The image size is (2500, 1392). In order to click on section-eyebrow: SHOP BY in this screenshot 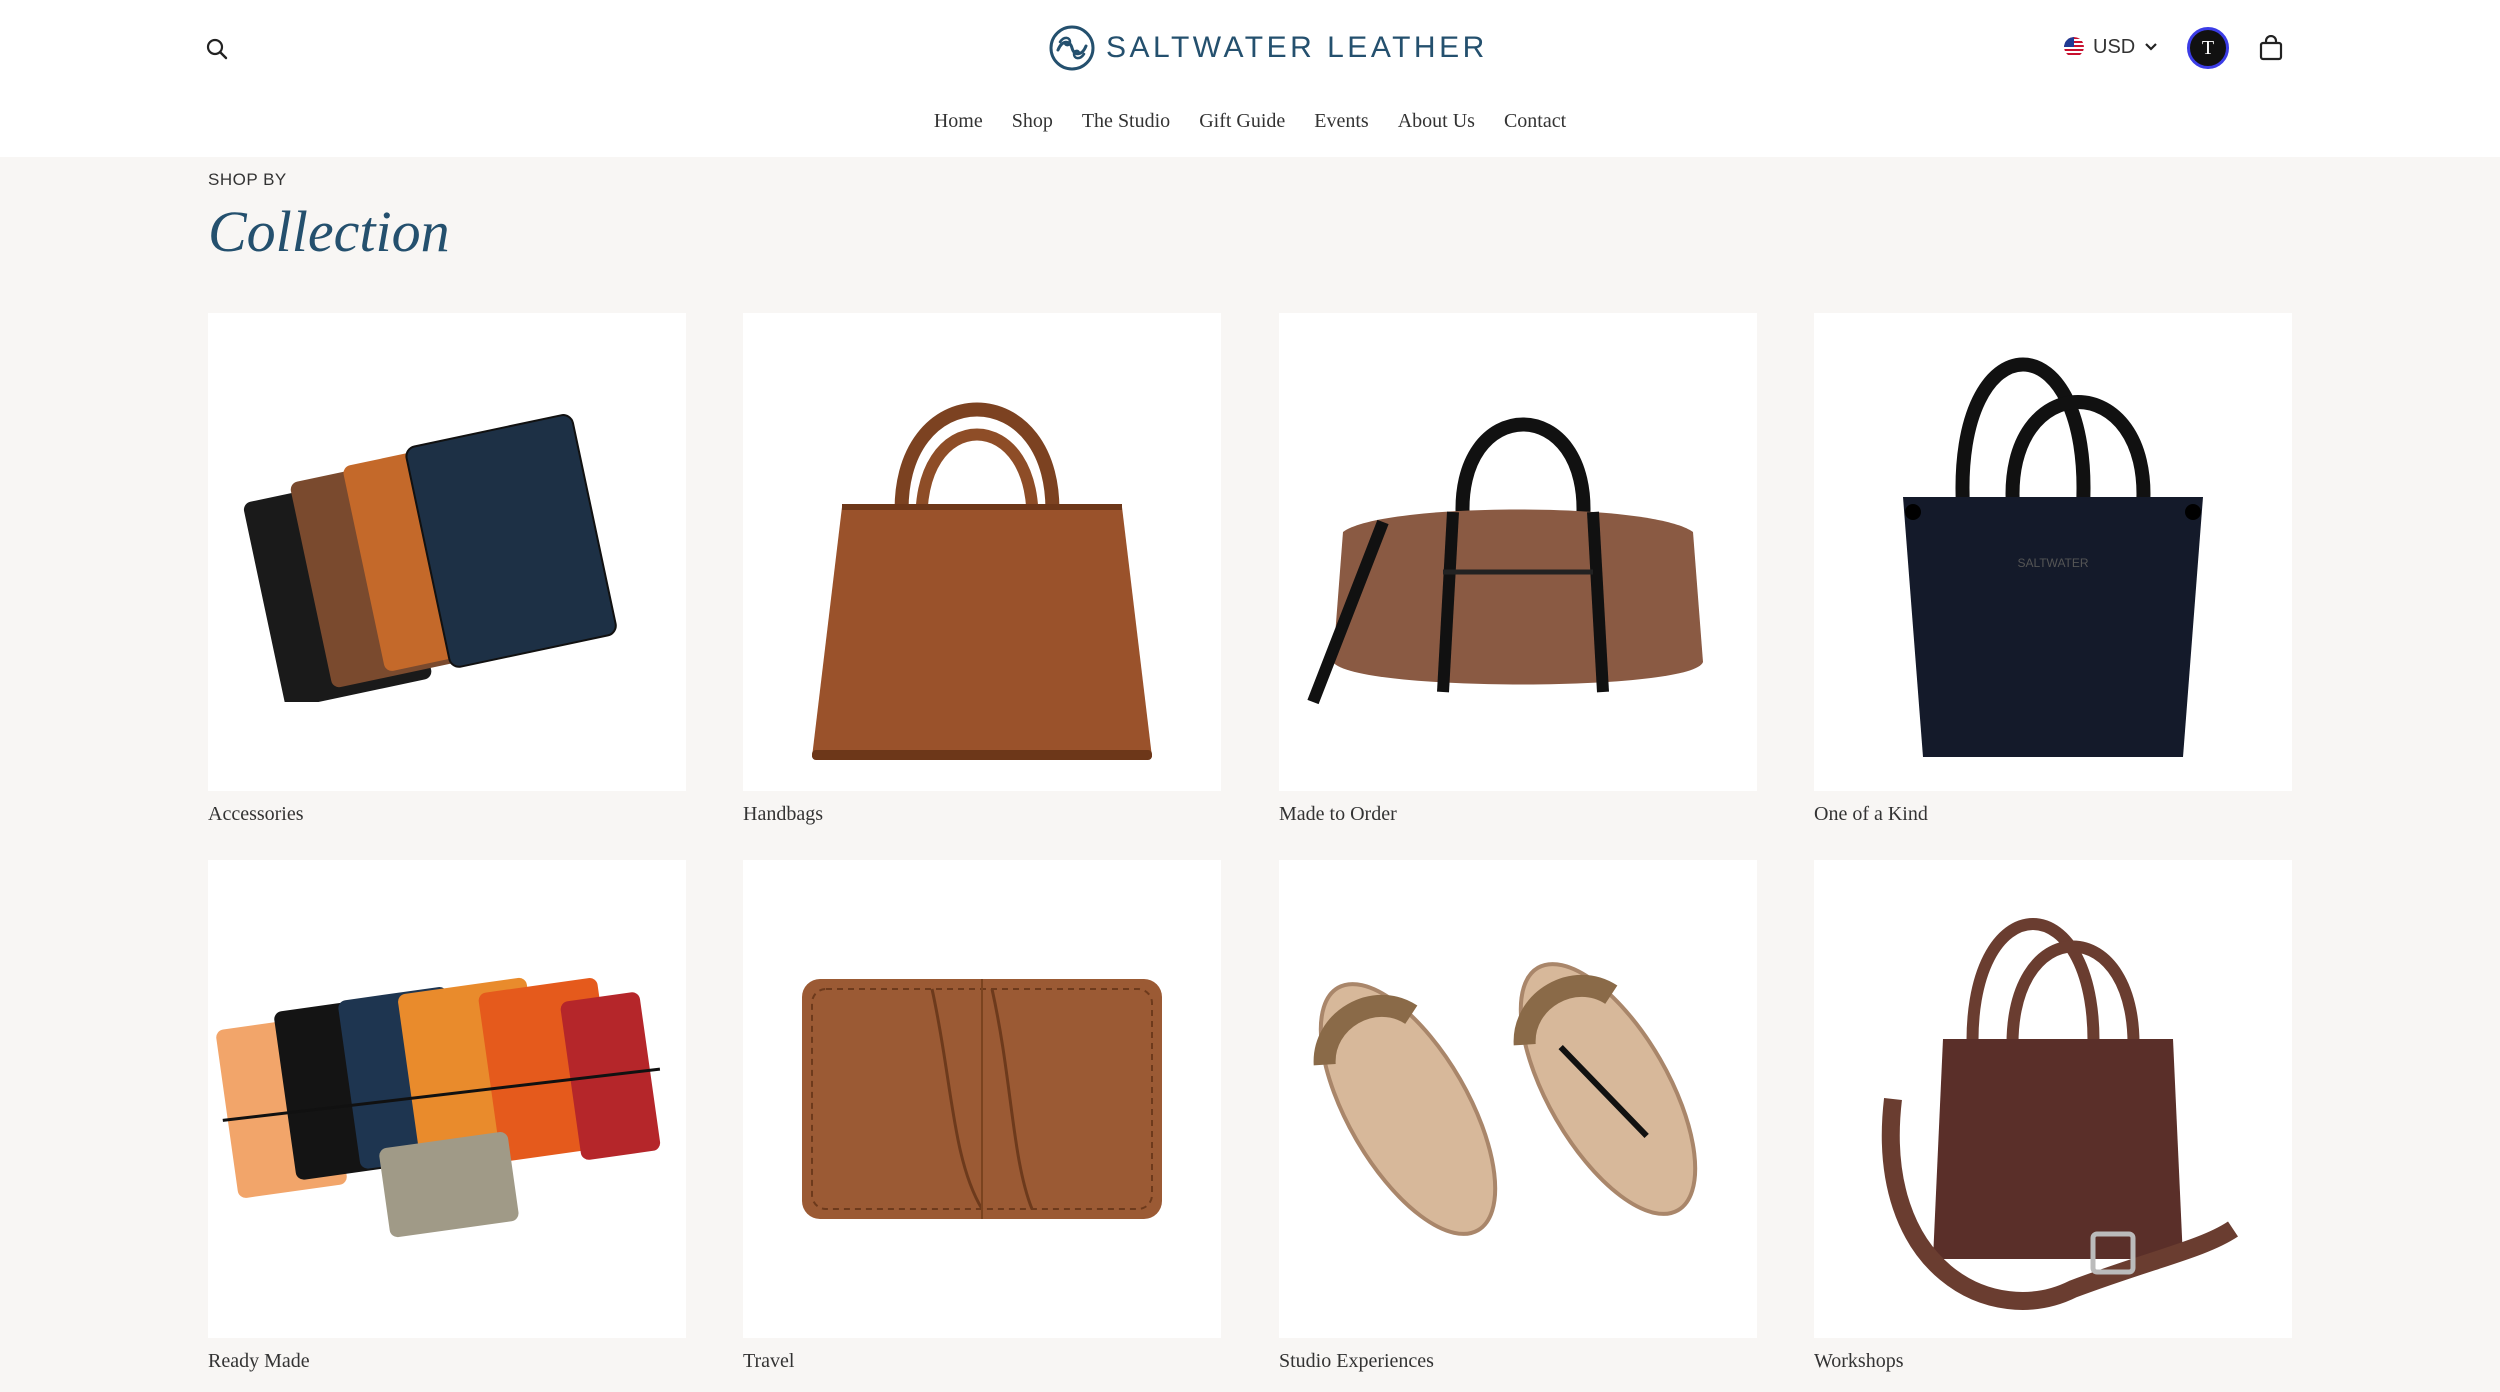, I will do `click(247, 179)`.